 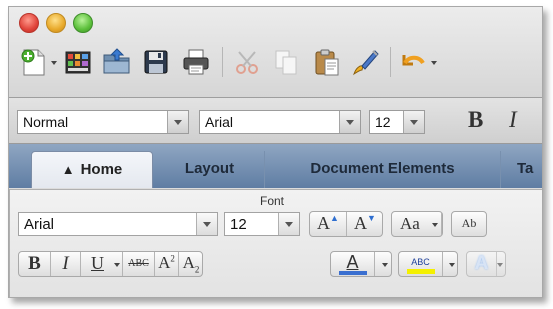 I want to click on new-document-icon, so click(x=34, y=62).